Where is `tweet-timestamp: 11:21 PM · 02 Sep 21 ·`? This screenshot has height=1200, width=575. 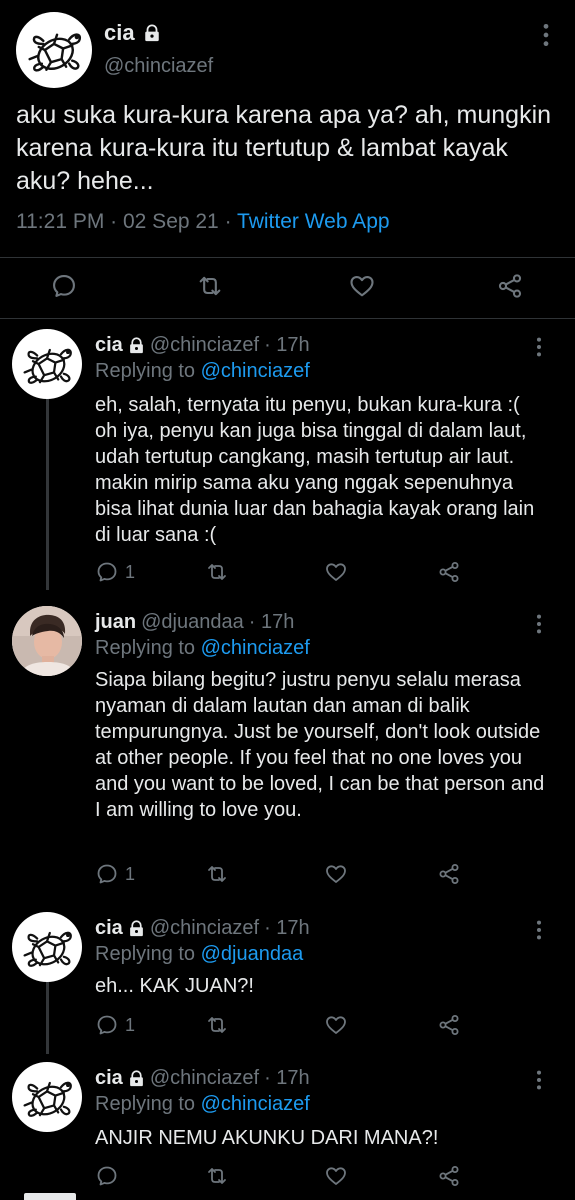
tweet-timestamp: 11:21 PM · 02 Sep 21 · is located at coordinates (126, 221).